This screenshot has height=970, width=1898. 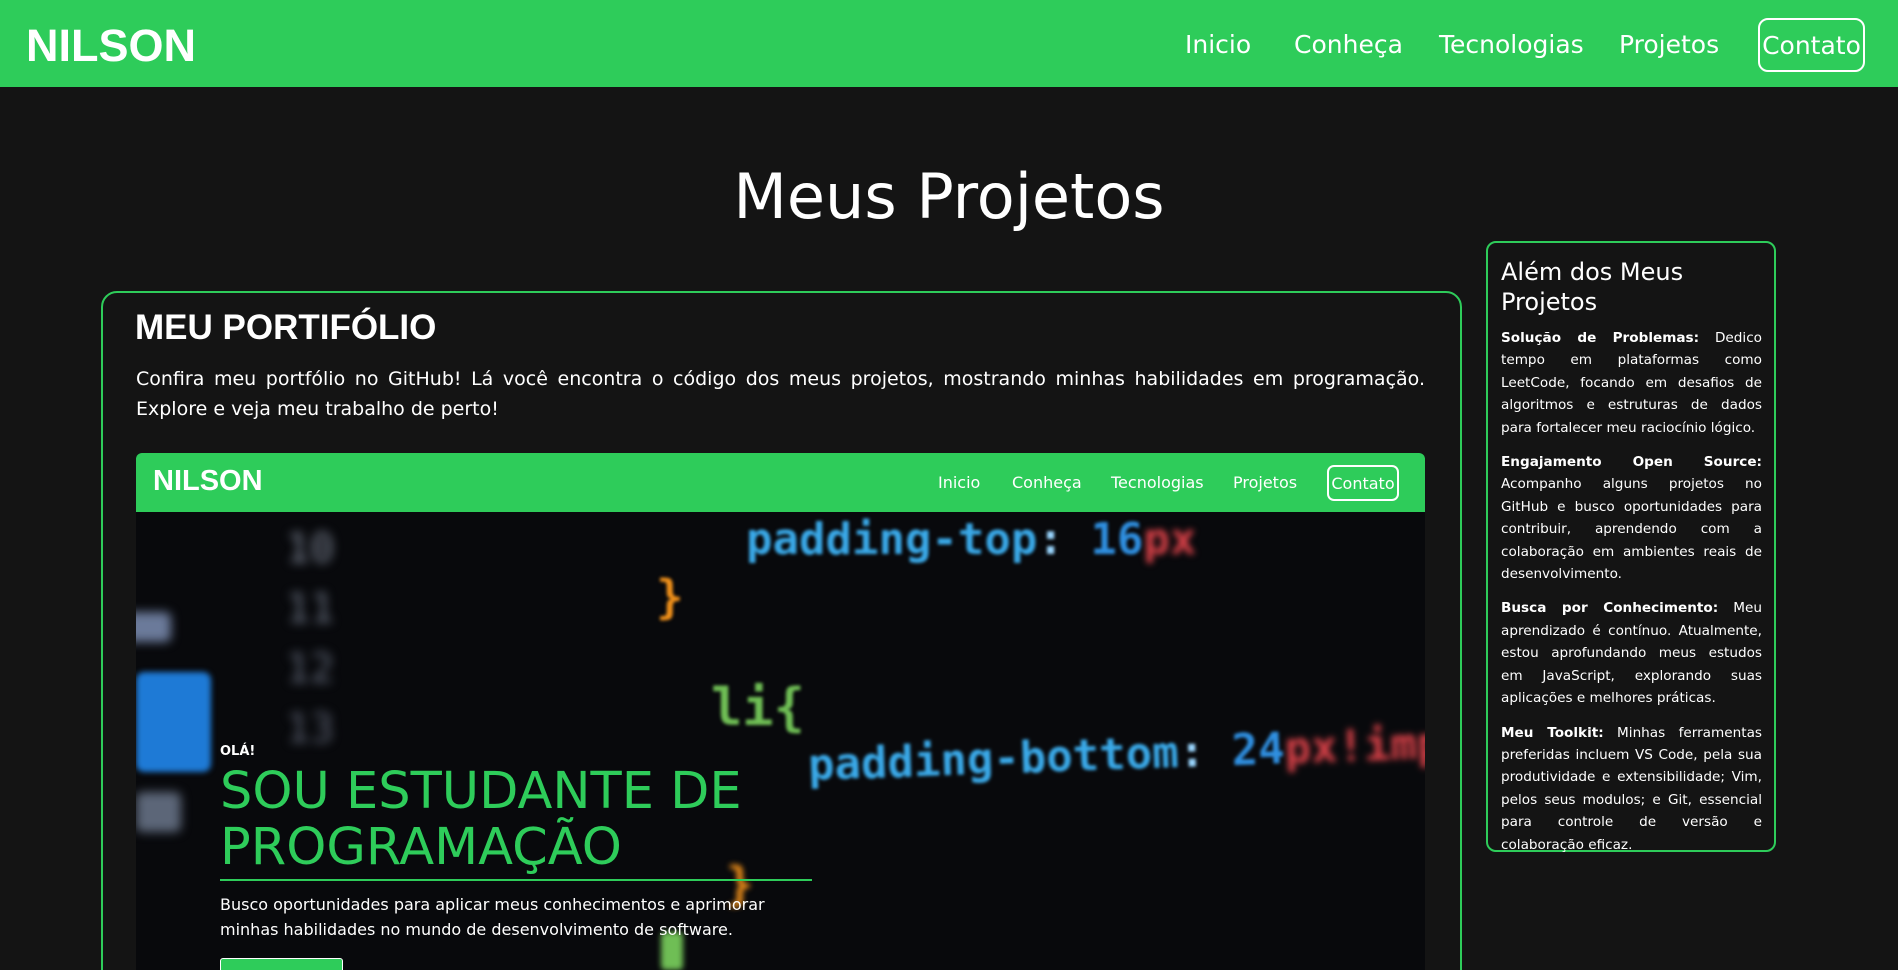 I want to click on preview-nav-conheca: Conheça, so click(x=1047, y=482).